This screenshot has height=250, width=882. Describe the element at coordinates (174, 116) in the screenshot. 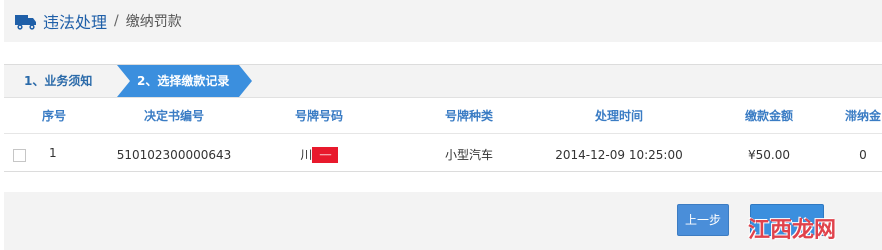

I see `col-header-decision-no: 决定书编号` at that location.